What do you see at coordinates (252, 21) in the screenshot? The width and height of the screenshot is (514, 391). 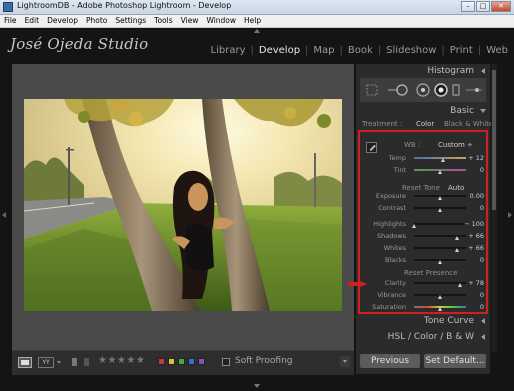 I see `menu-help: Help` at bounding box center [252, 21].